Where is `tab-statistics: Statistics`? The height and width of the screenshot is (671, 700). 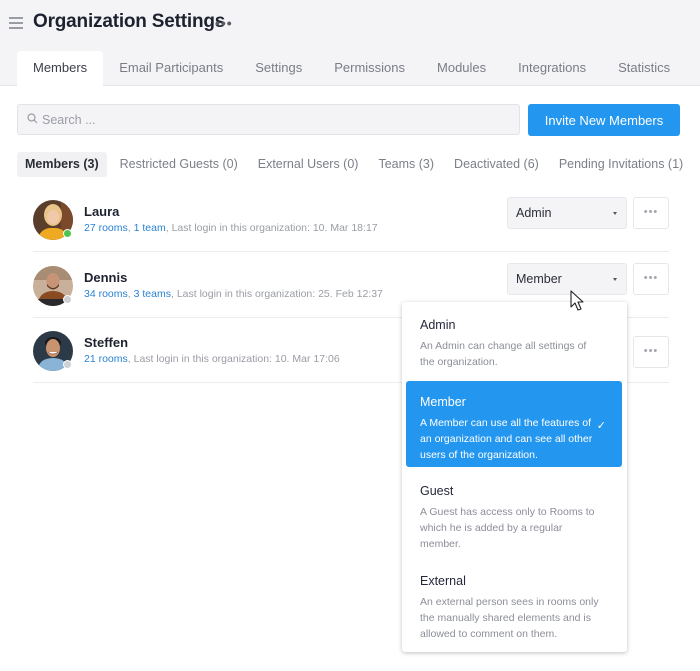 tab-statistics: Statistics is located at coordinates (644, 69).